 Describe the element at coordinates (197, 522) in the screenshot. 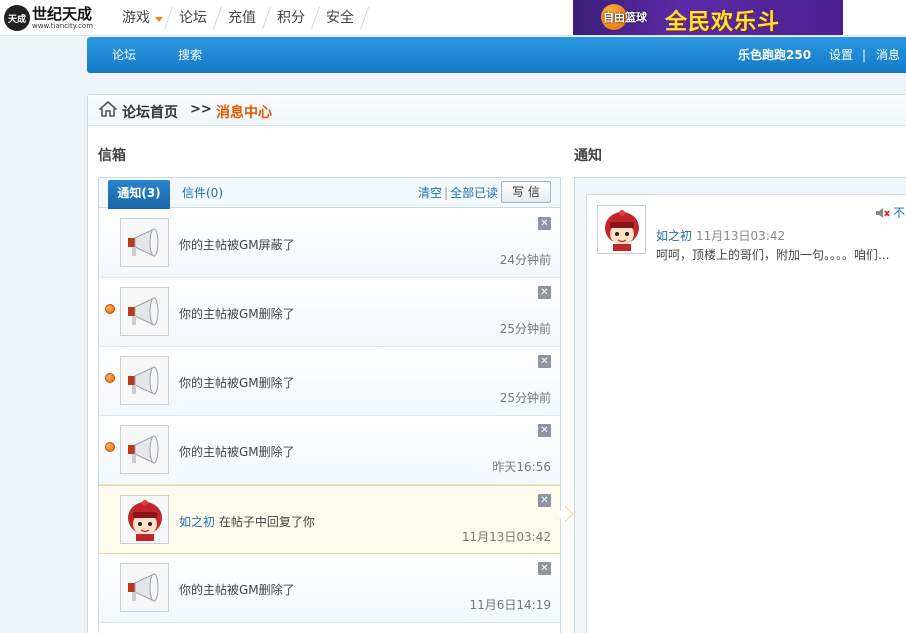

I see `message-user-link: 如之初` at that location.